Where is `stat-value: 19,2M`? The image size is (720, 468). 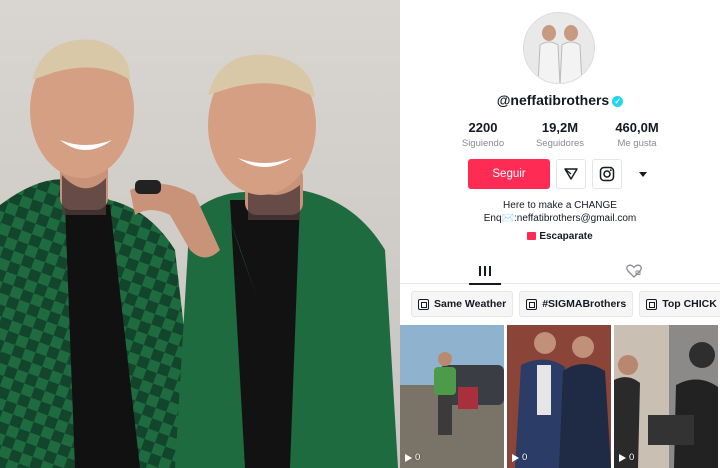 stat-value: 19,2M is located at coordinates (560, 127).